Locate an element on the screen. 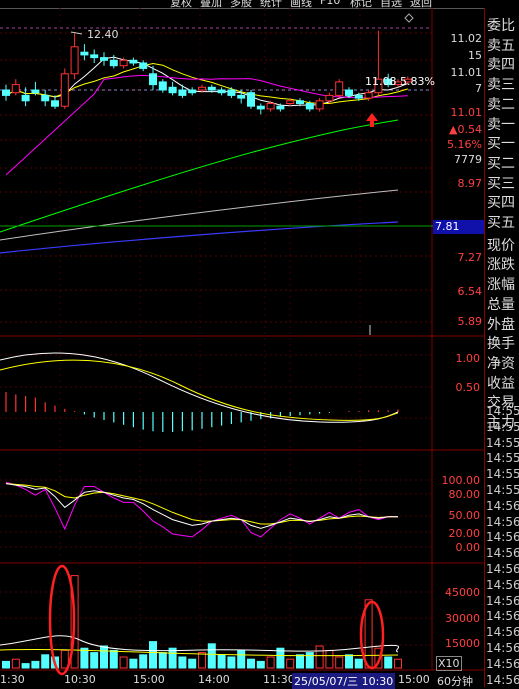 The image size is (519, 689). x-axis-label: 11:30 is located at coordinates (279, 679).